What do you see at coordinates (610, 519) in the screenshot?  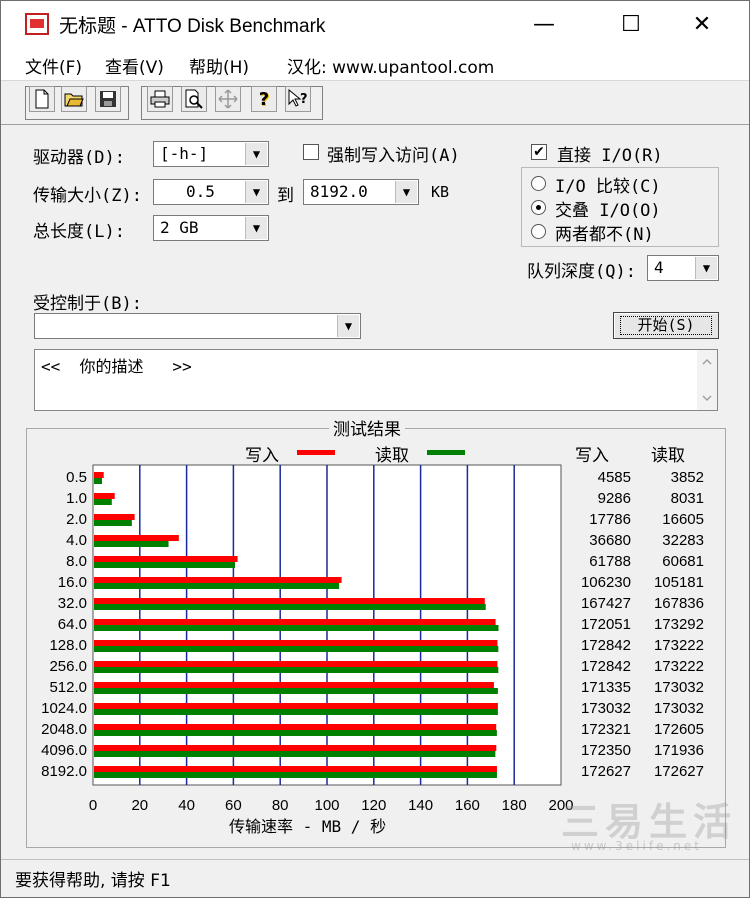 I see `write-value: 17786` at bounding box center [610, 519].